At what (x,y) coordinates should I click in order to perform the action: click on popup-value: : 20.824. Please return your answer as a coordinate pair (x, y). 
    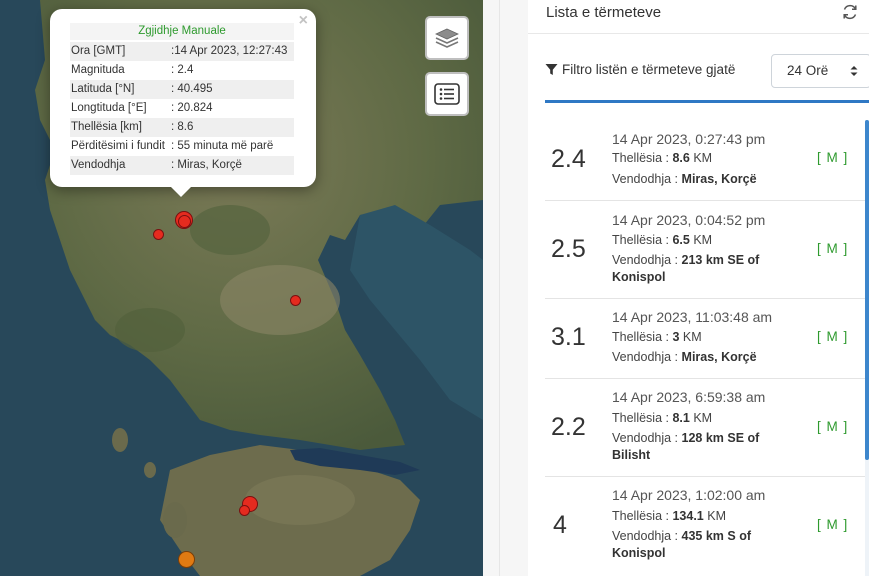
    Looking at the image, I should click on (192, 108).